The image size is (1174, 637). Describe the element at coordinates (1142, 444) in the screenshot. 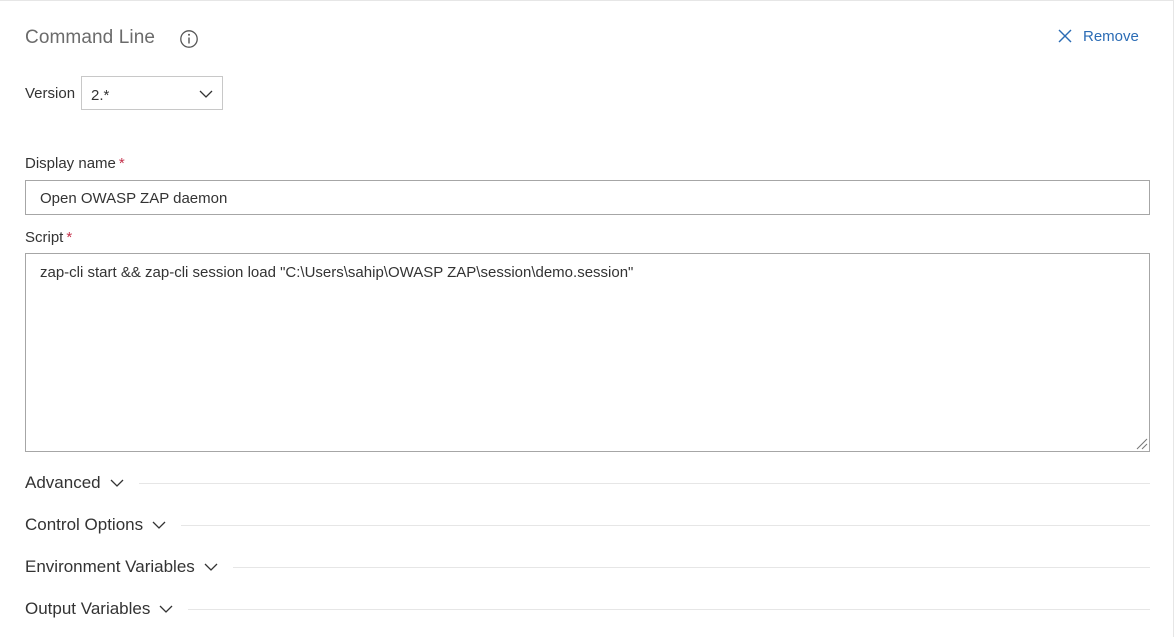

I see `resize-grip-icon` at that location.